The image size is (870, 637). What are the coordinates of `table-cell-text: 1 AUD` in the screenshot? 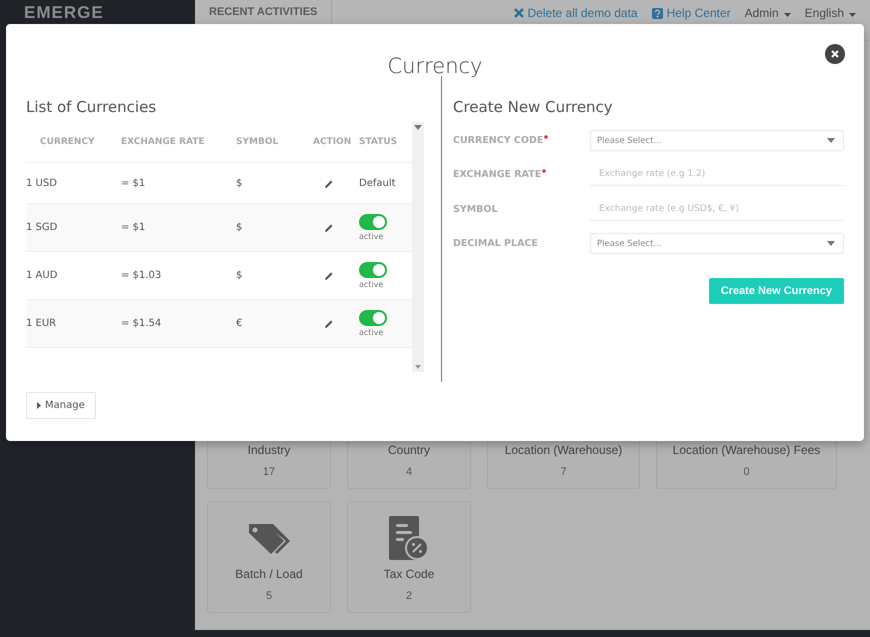 It's located at (42, 275).